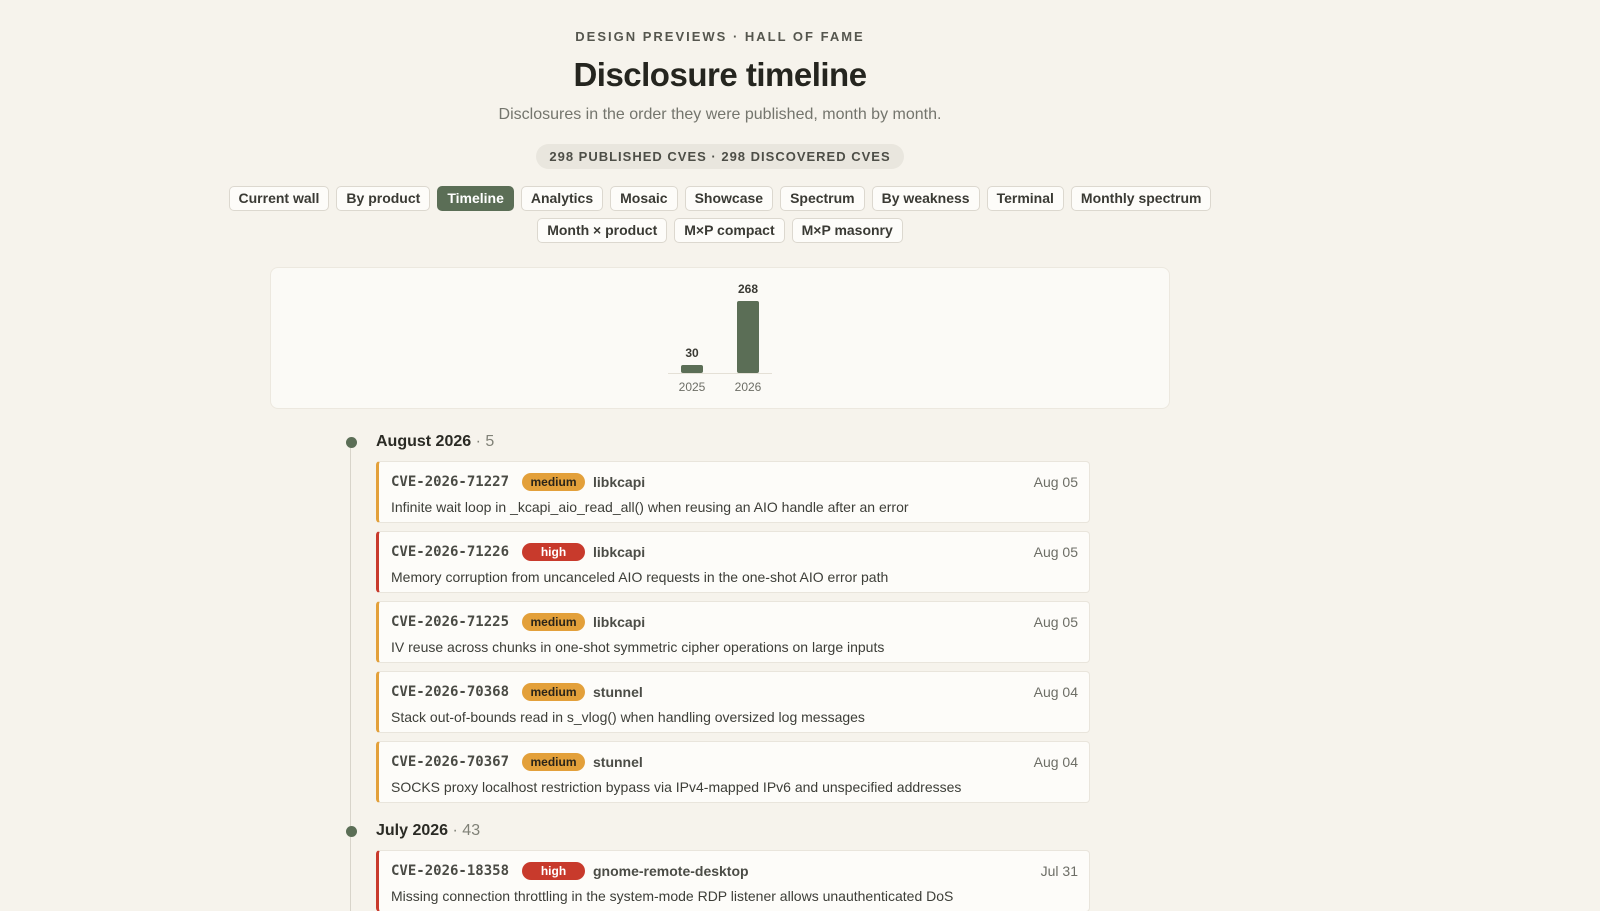  Describe the element at coordinates (692, 387) in the screenshot. I see `x-tick-label: 2025` at that location.